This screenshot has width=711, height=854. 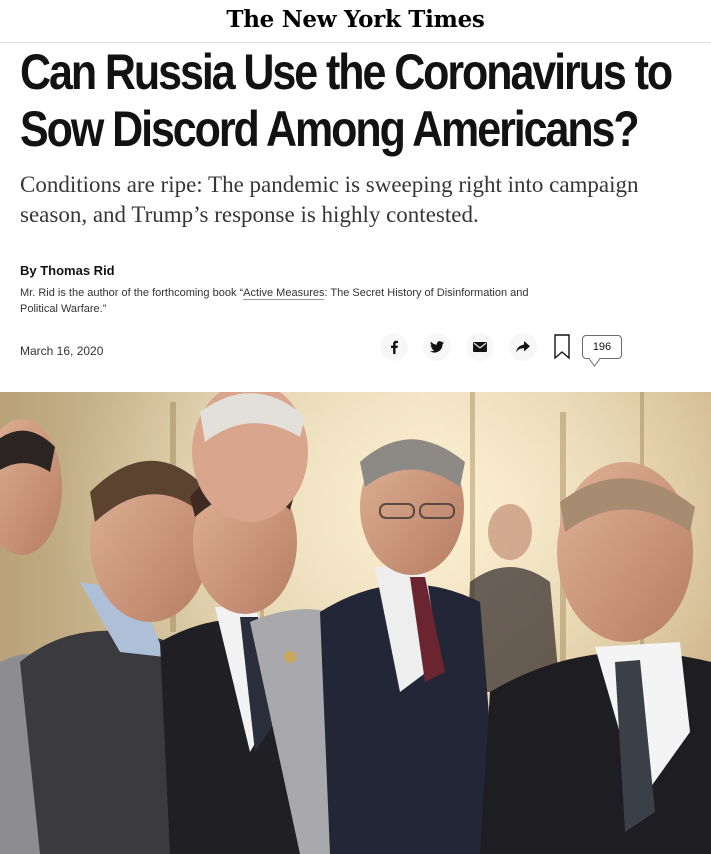 I want to click on twitter-share-button, so click(x=437, y=347).